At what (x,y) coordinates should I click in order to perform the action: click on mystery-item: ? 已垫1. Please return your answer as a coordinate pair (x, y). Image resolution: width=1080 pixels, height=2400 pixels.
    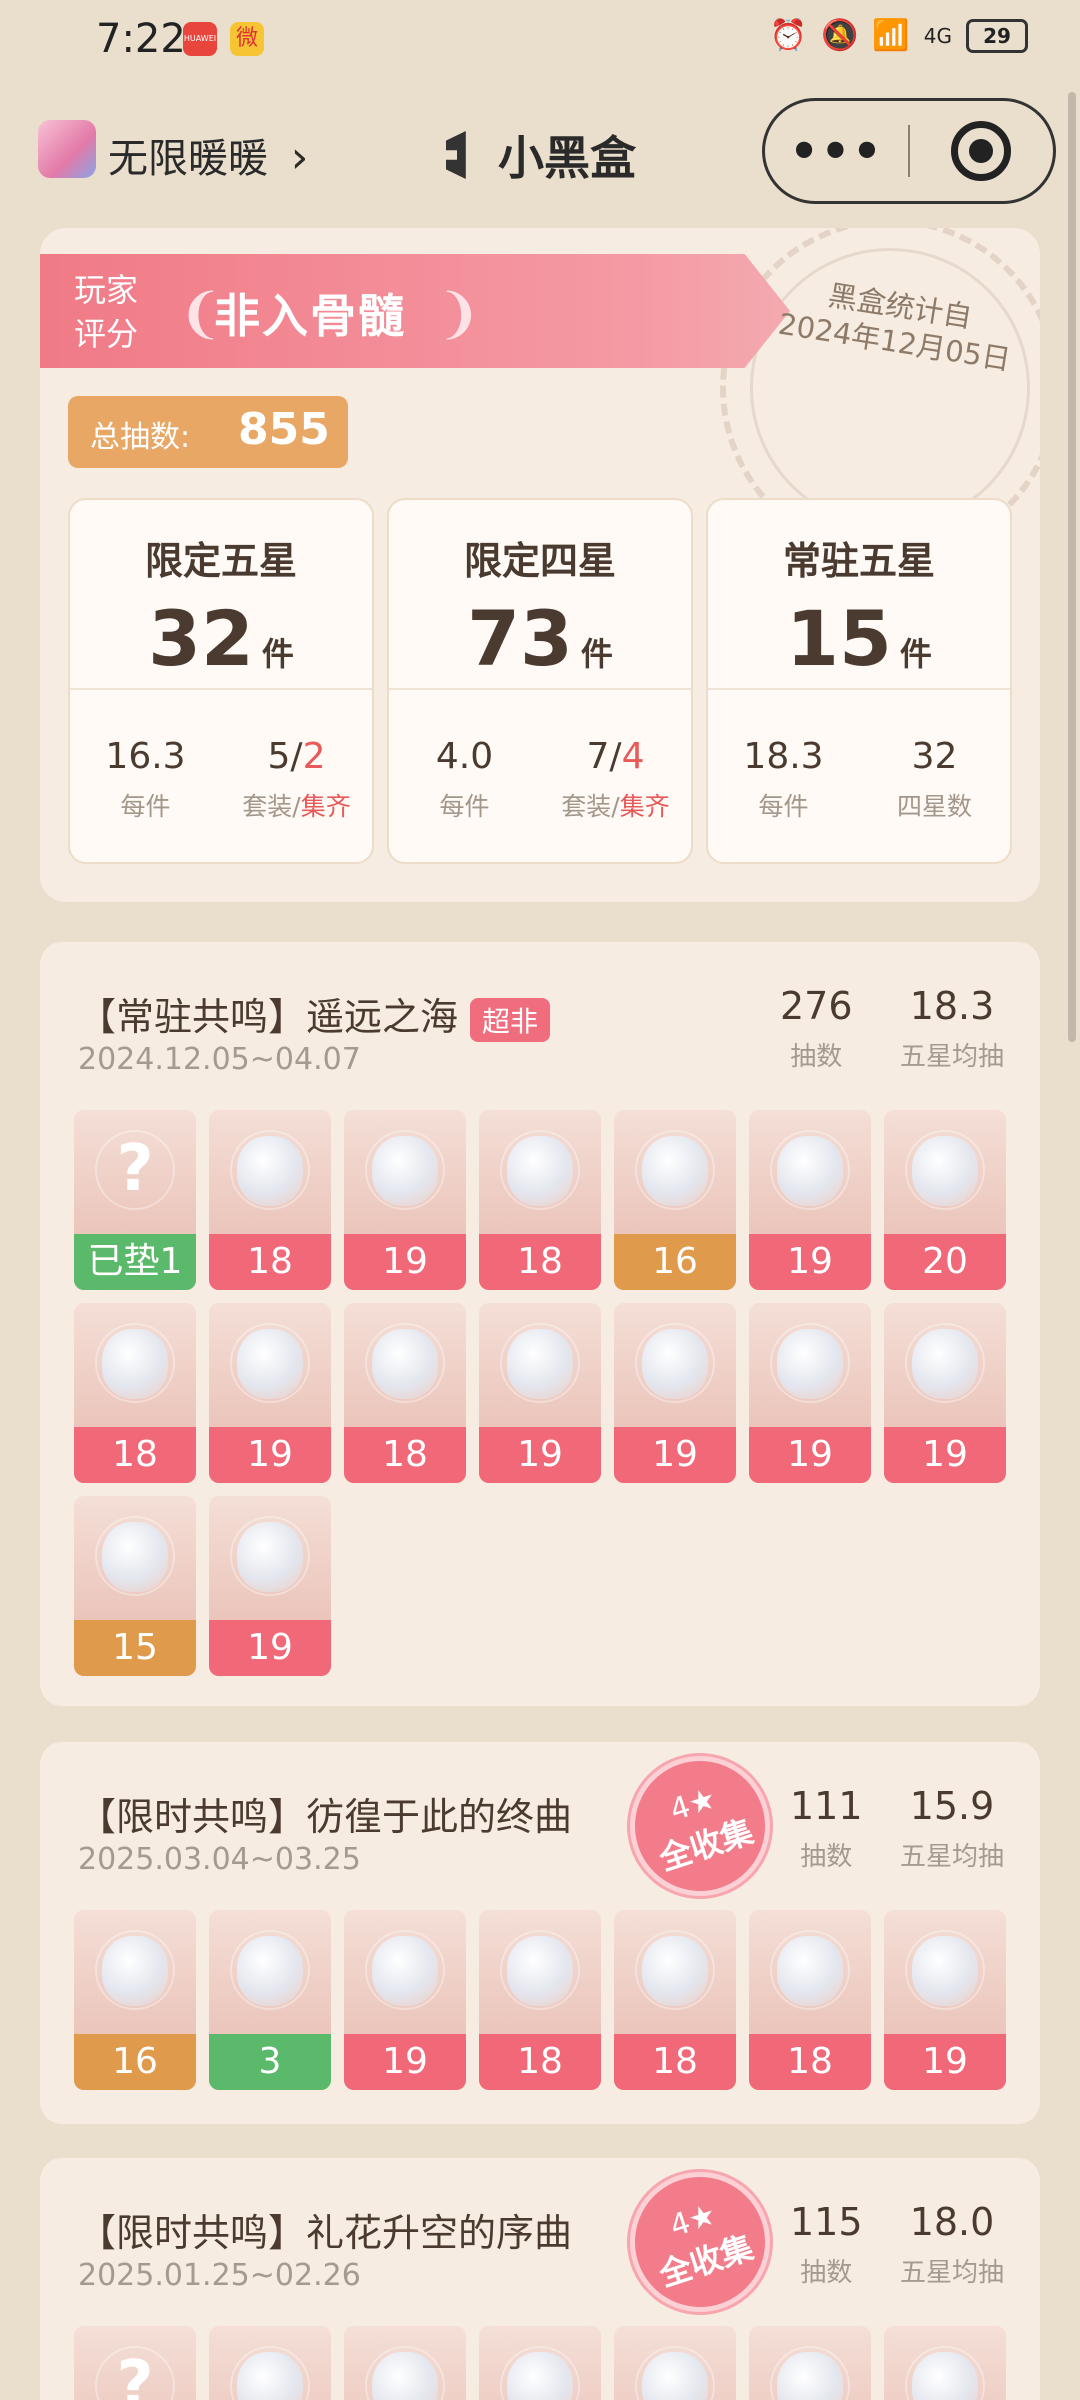
    Looking at the image, I should click on (135, 1200).